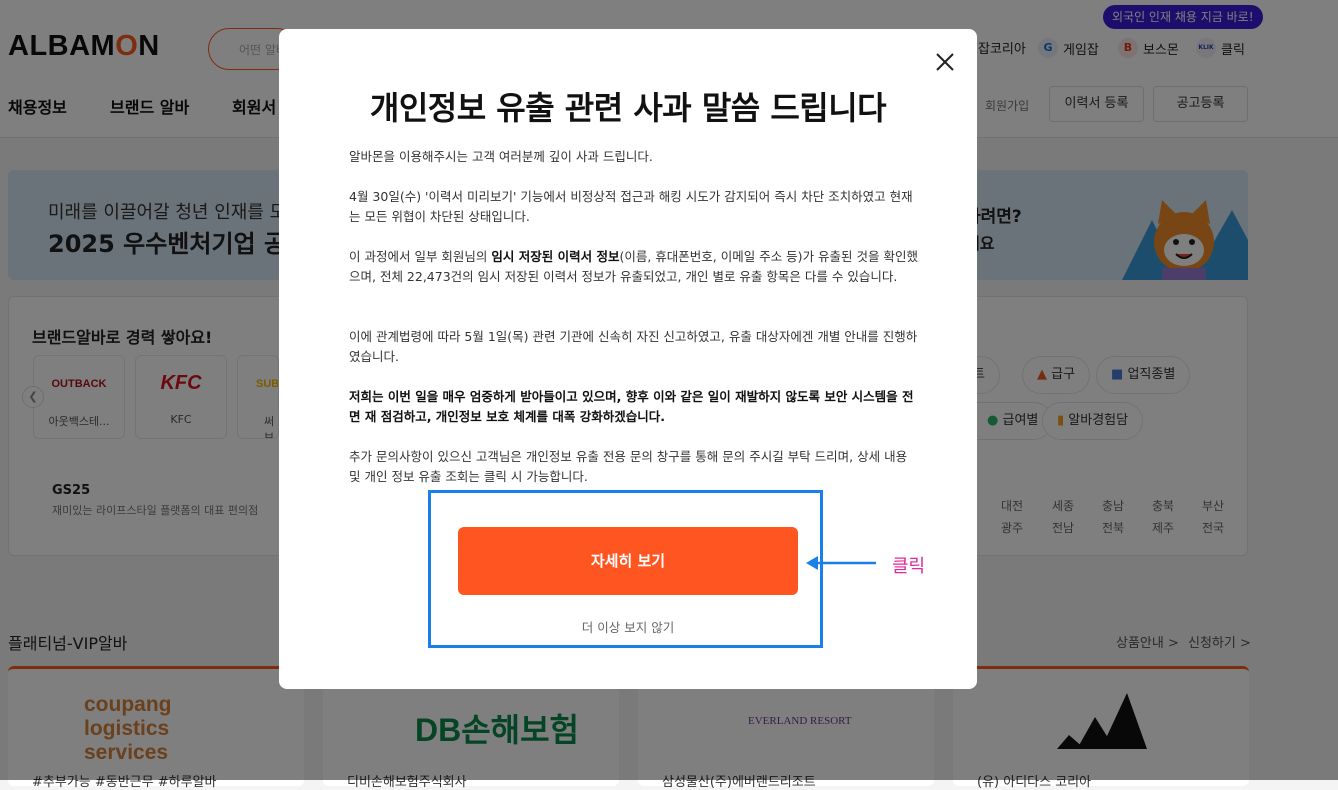 This screenshot has width=1338, height=790. What do you see at coordinates (909, 566) in the screenshot?
I see `annotation-click-label: 클릭` at bounding box center [909, 566].